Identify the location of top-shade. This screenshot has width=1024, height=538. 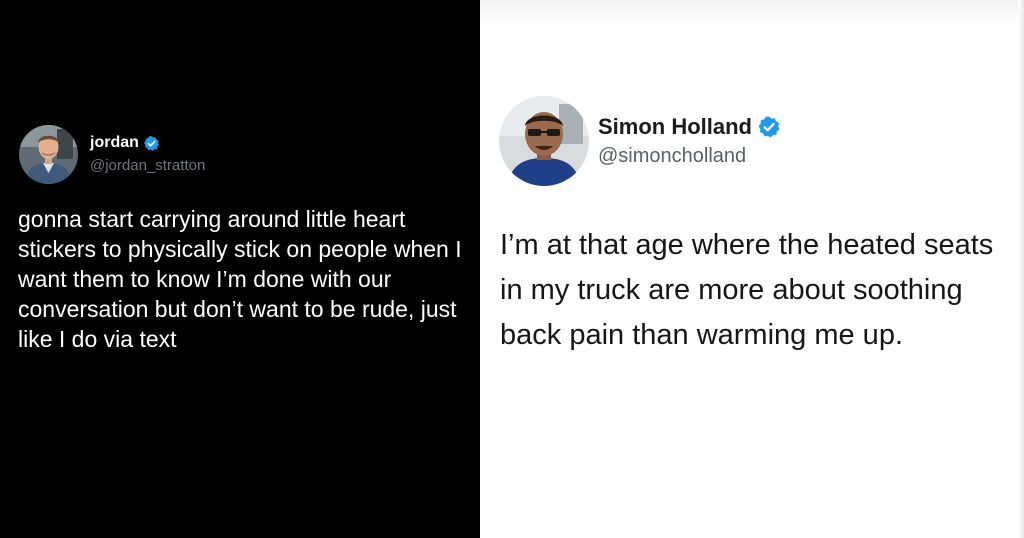
(752, 12).